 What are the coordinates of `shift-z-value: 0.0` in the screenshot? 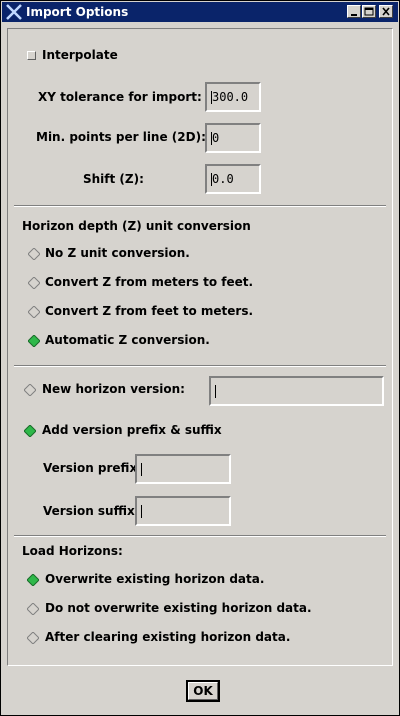 It's located at (223, 179).